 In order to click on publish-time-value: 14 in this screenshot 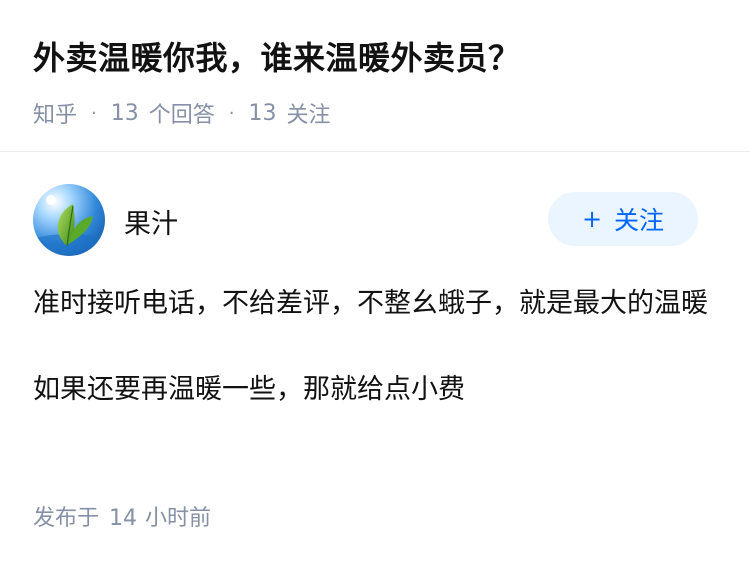, I will do `click(123, 518)`.